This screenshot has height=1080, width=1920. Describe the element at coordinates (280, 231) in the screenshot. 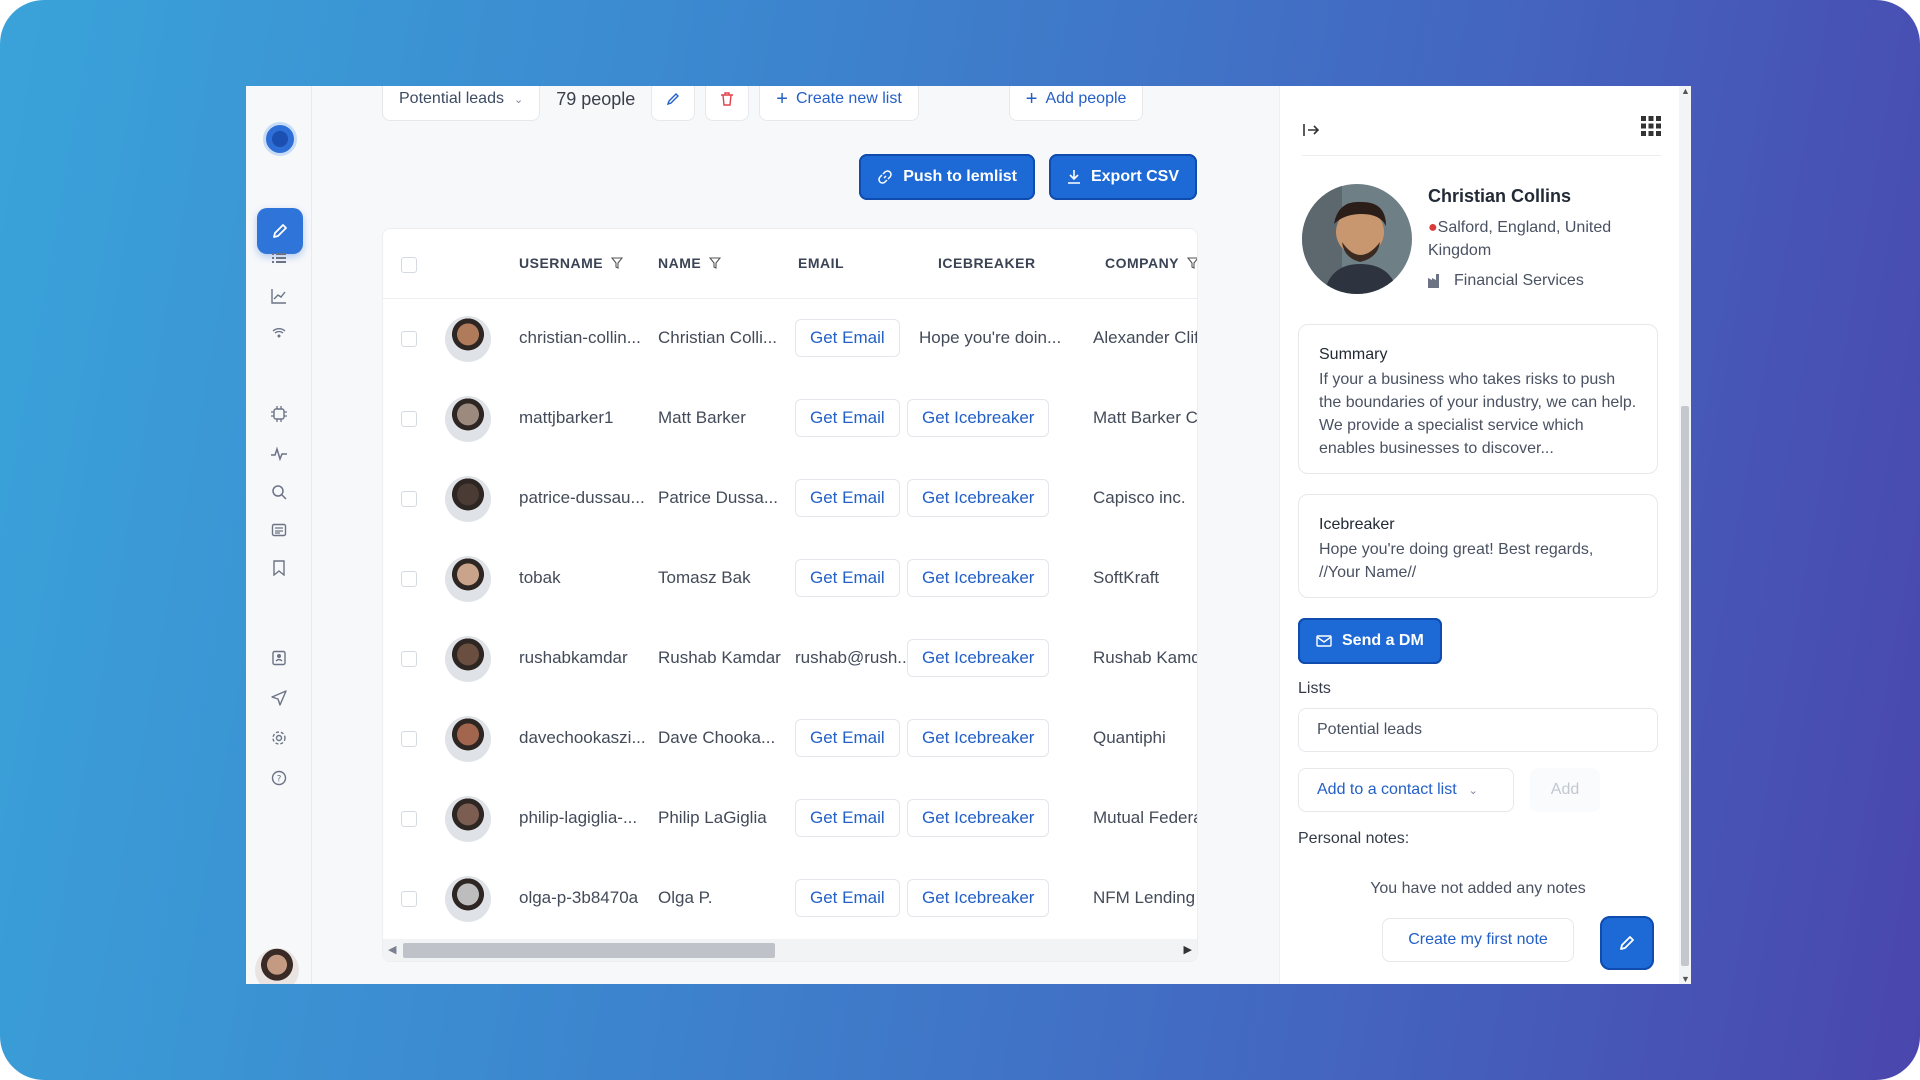

I see `pencil-icon` at that location.